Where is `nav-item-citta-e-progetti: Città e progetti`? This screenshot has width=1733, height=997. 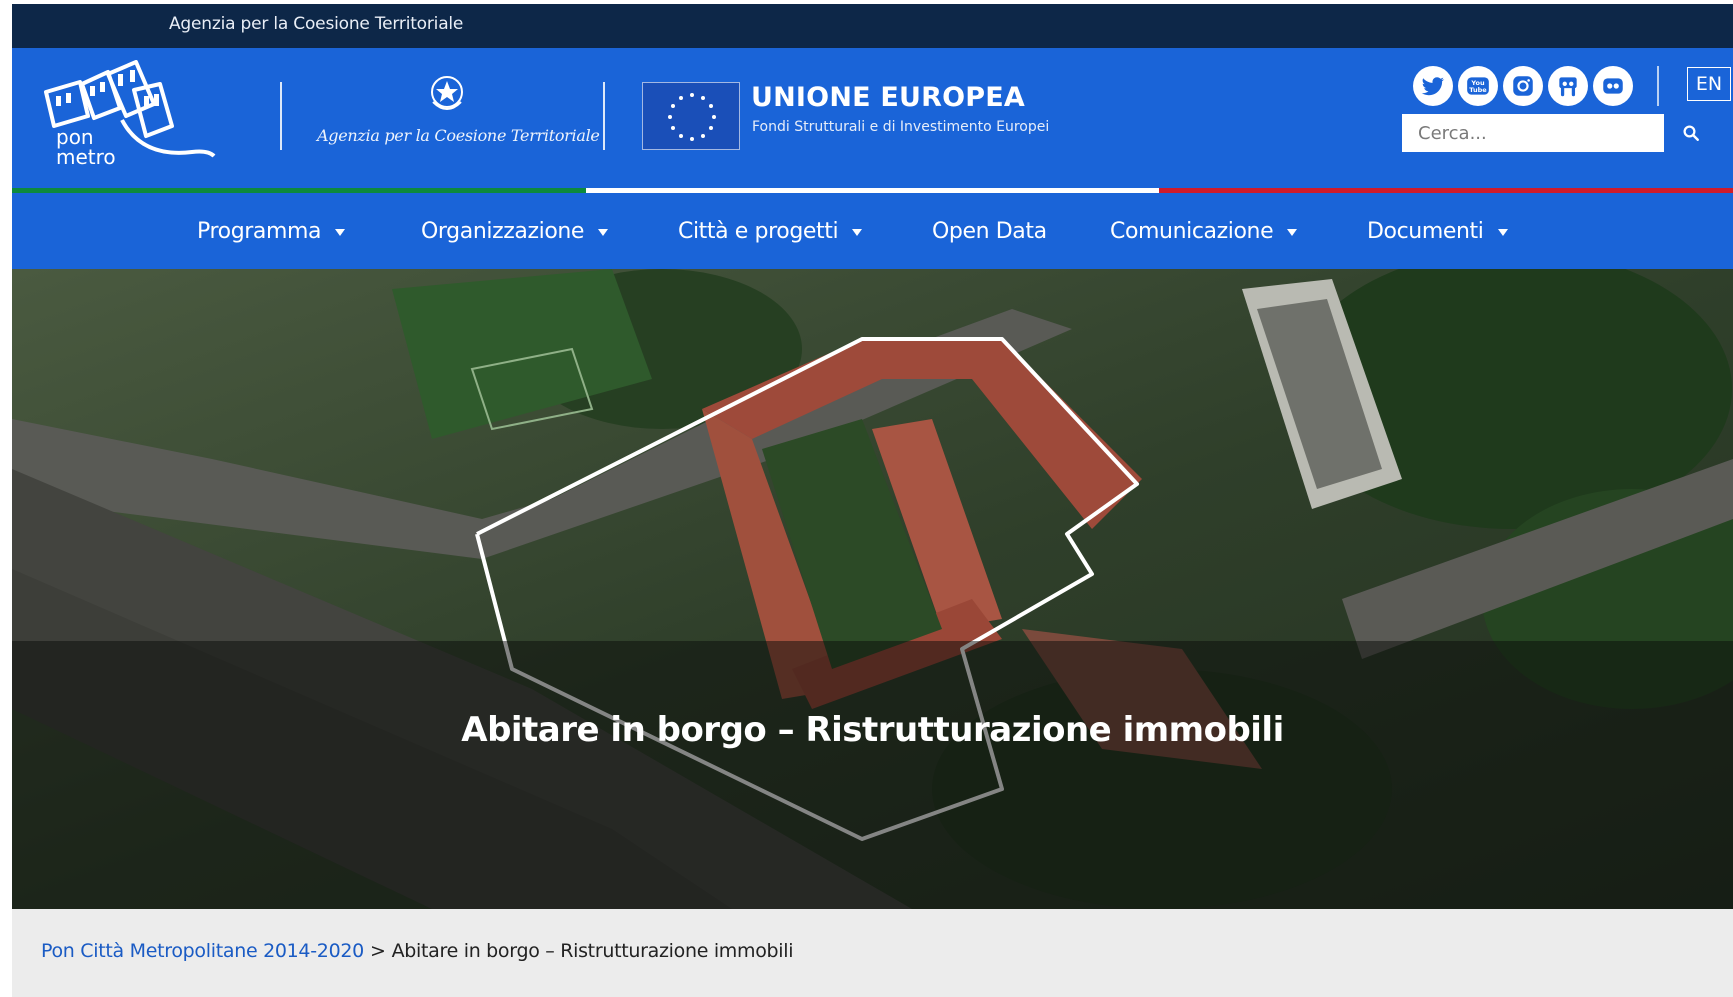
nav-item-citta-e-progetti: Città e progetti is located at coordinates (770, 231).